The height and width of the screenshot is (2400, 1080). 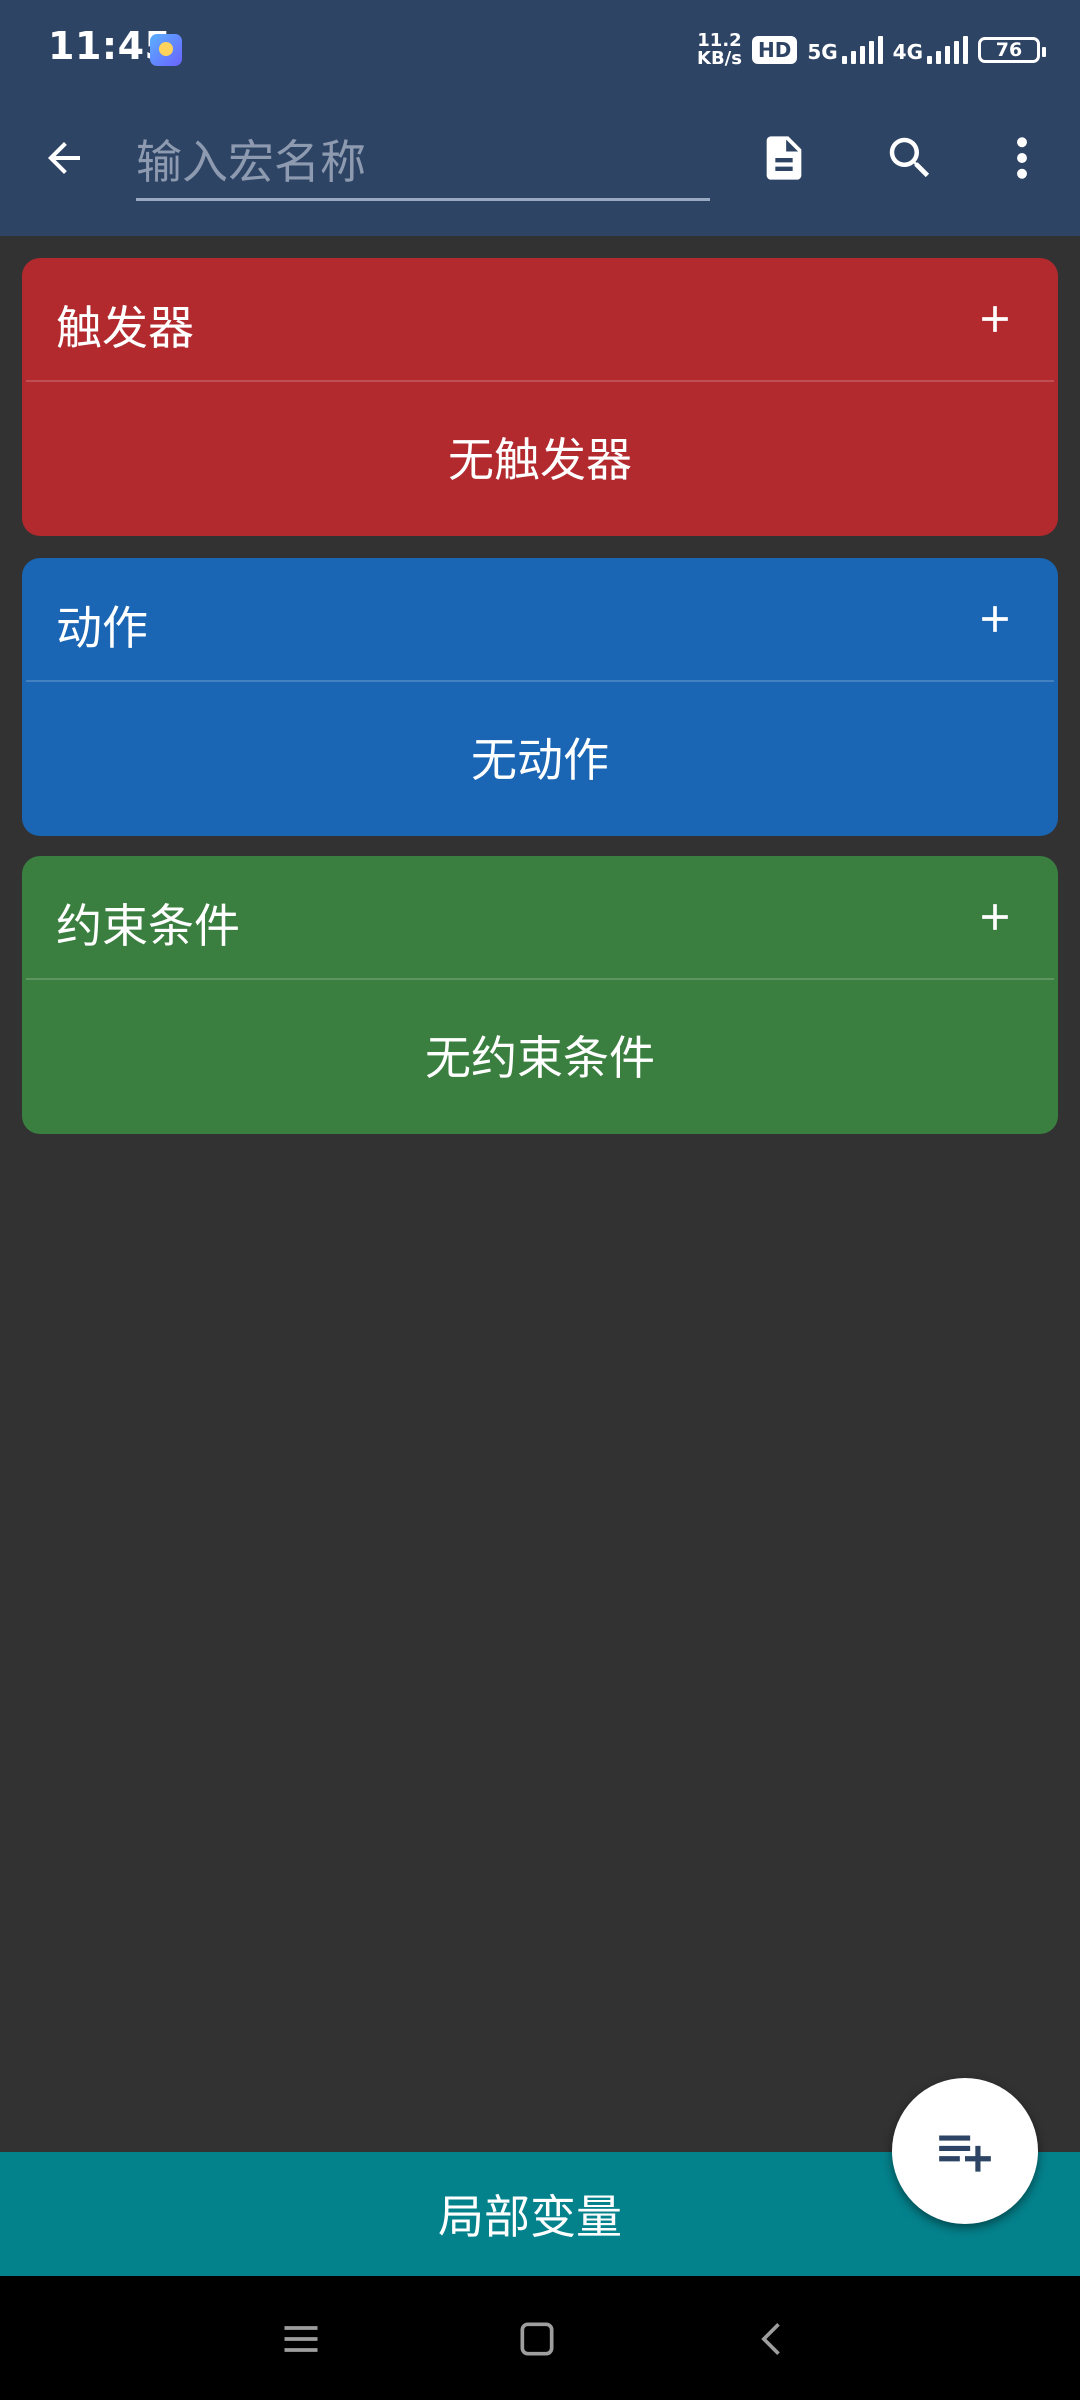 I want to click on macro-name-input, so click(x=423, y=163).